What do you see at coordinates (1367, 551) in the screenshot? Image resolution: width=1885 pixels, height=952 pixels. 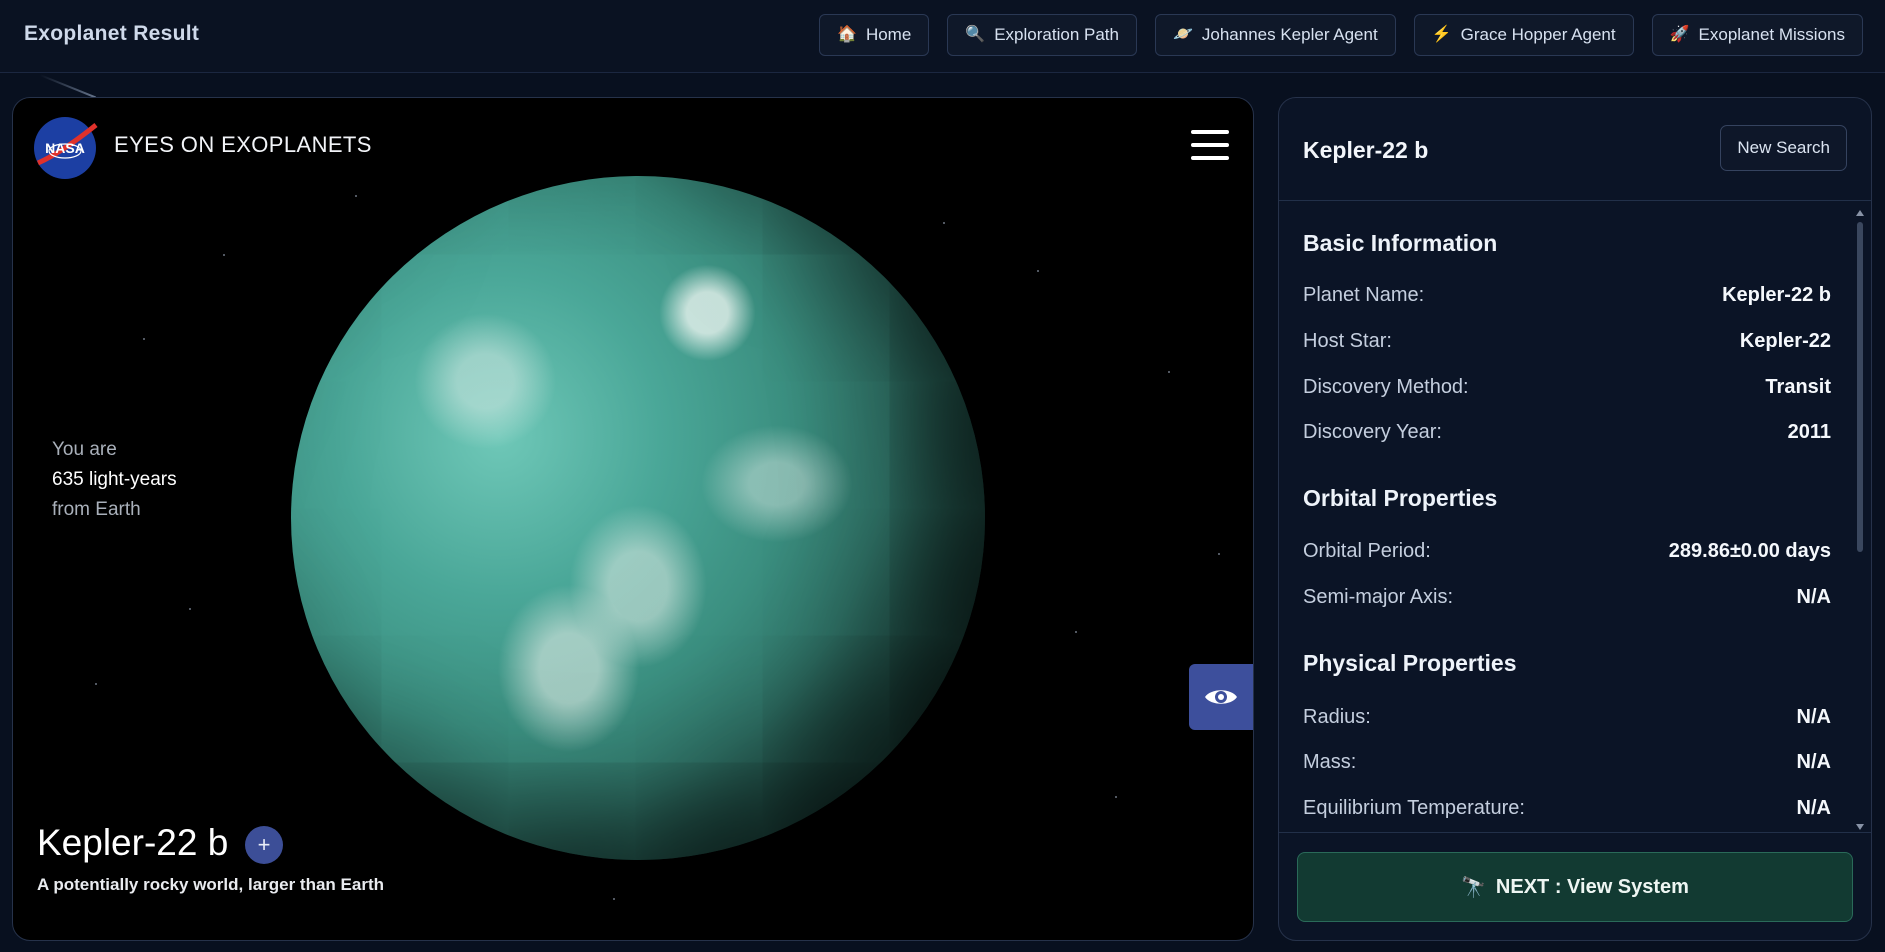 I see `row-label: Orbital Period:` at bounding box center [1367, 551].